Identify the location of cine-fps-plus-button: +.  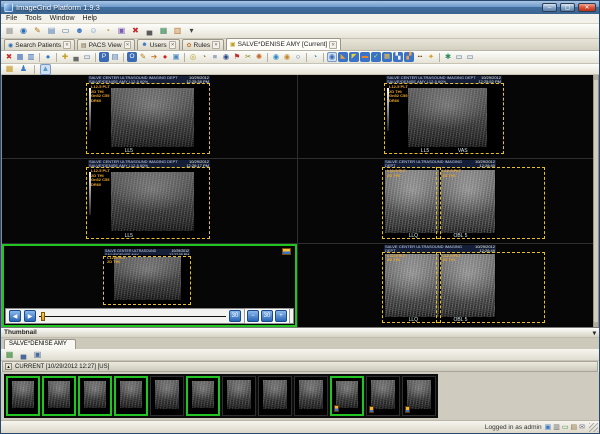
(281, 316).